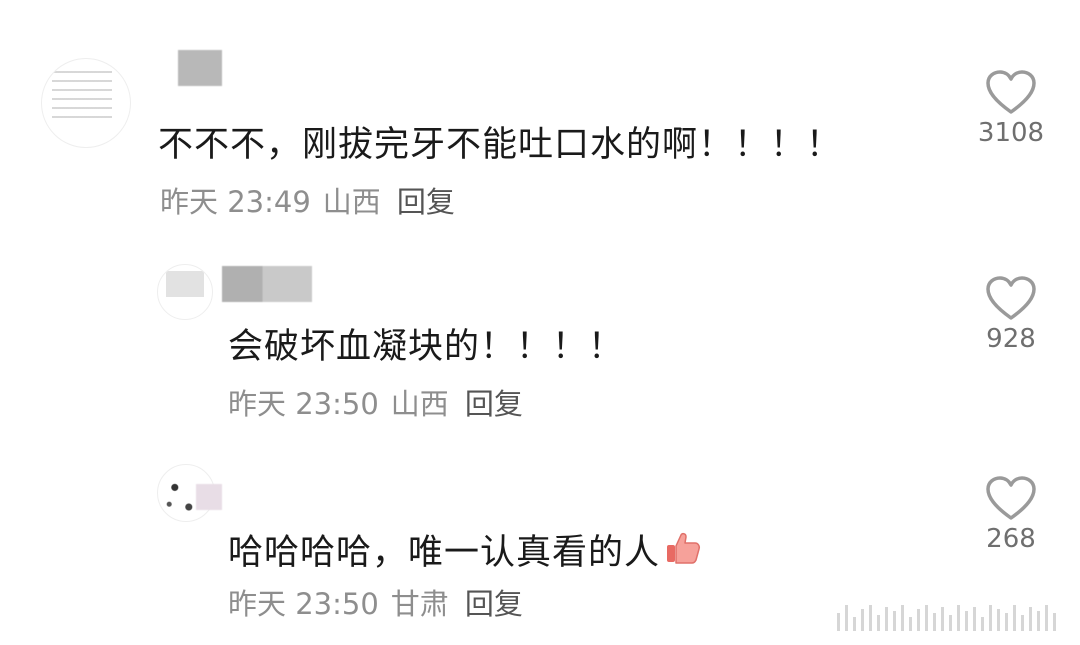 The height and width of the screenshot is (645, 1080). What do you see at coordinates (1011, 539) in the screenshot?
I see `like-count: 268` at bounding box center [1011, 539].